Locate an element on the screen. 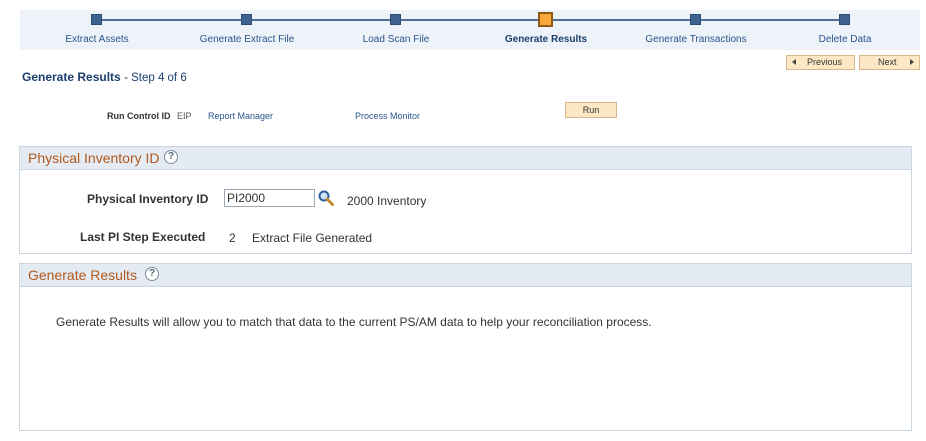  page-title-text: Generate Results is located at coordinates (71, 77).